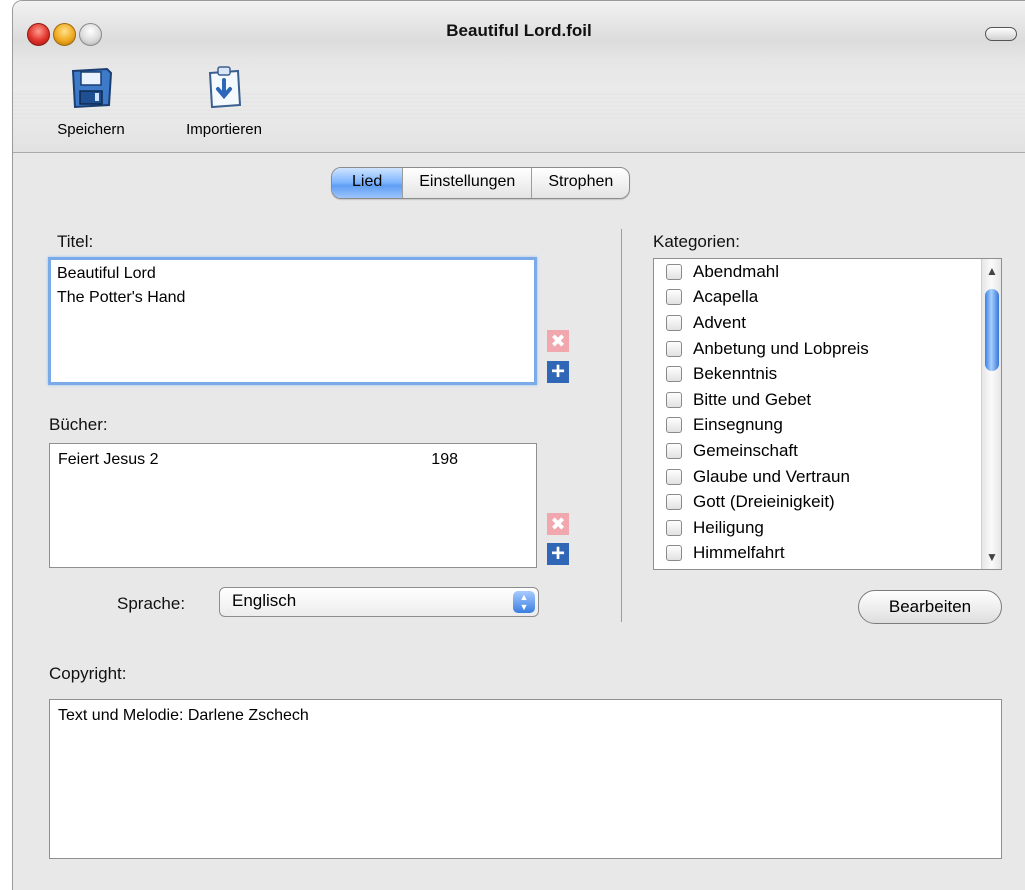 This screenshot has width=1025, height=890. Describe the element at coordinates (827, 528) in the screenshot. I see `list-item: Heiligung` at that location.